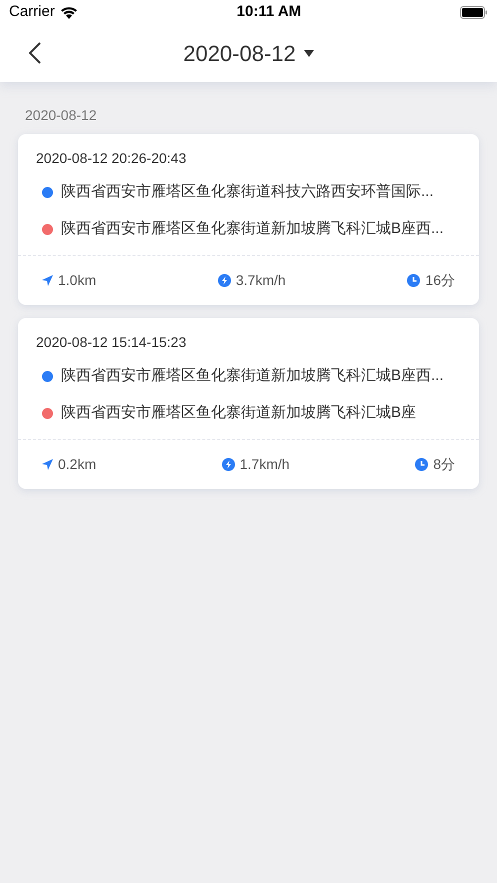  Describe the element at coordinates (309, 53) in the screenshot. I see `dropdown-caret-icon` at that location.